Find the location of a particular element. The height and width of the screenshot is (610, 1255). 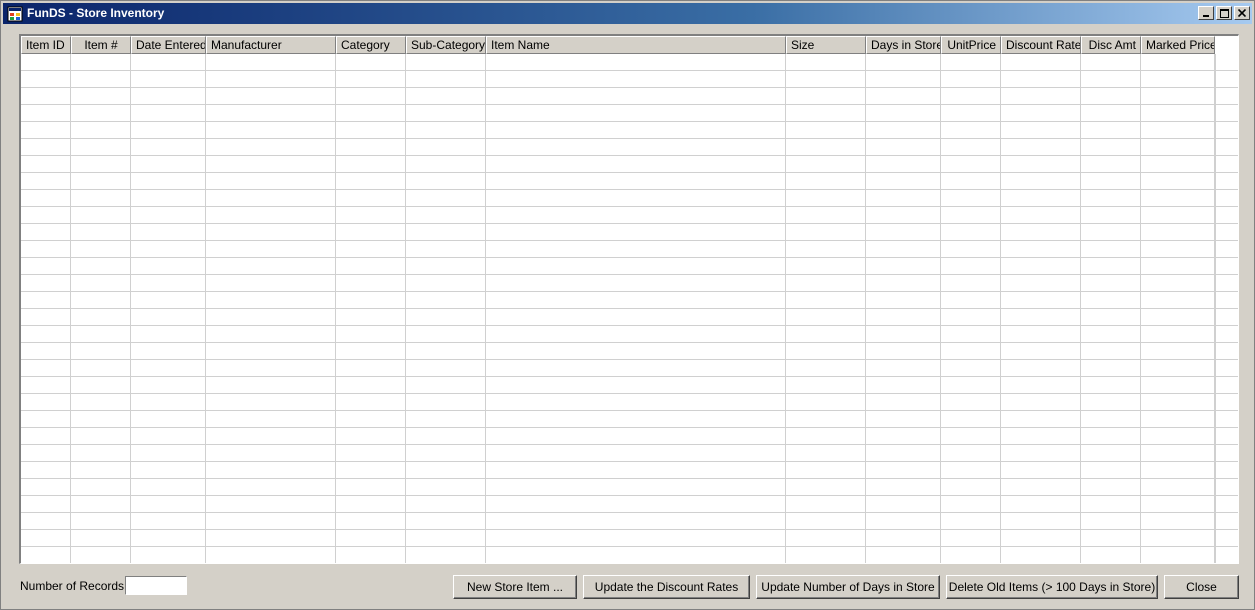

update-discount-rates-button: Update the Discount Rates is located at coordinates (666, 587).